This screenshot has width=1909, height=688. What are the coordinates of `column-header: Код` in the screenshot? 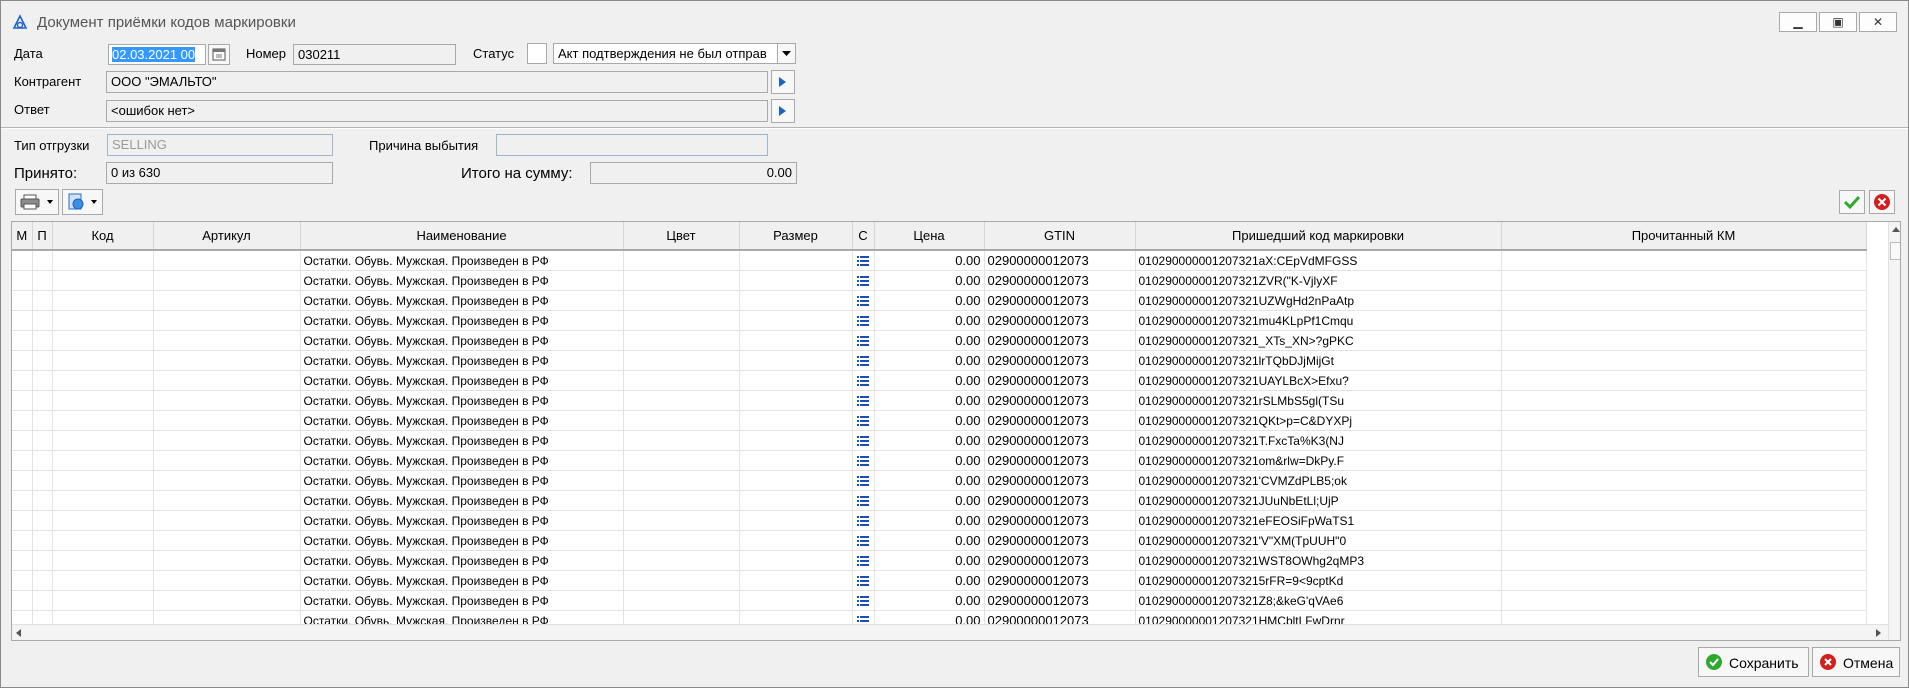 It's located at (103, 236).